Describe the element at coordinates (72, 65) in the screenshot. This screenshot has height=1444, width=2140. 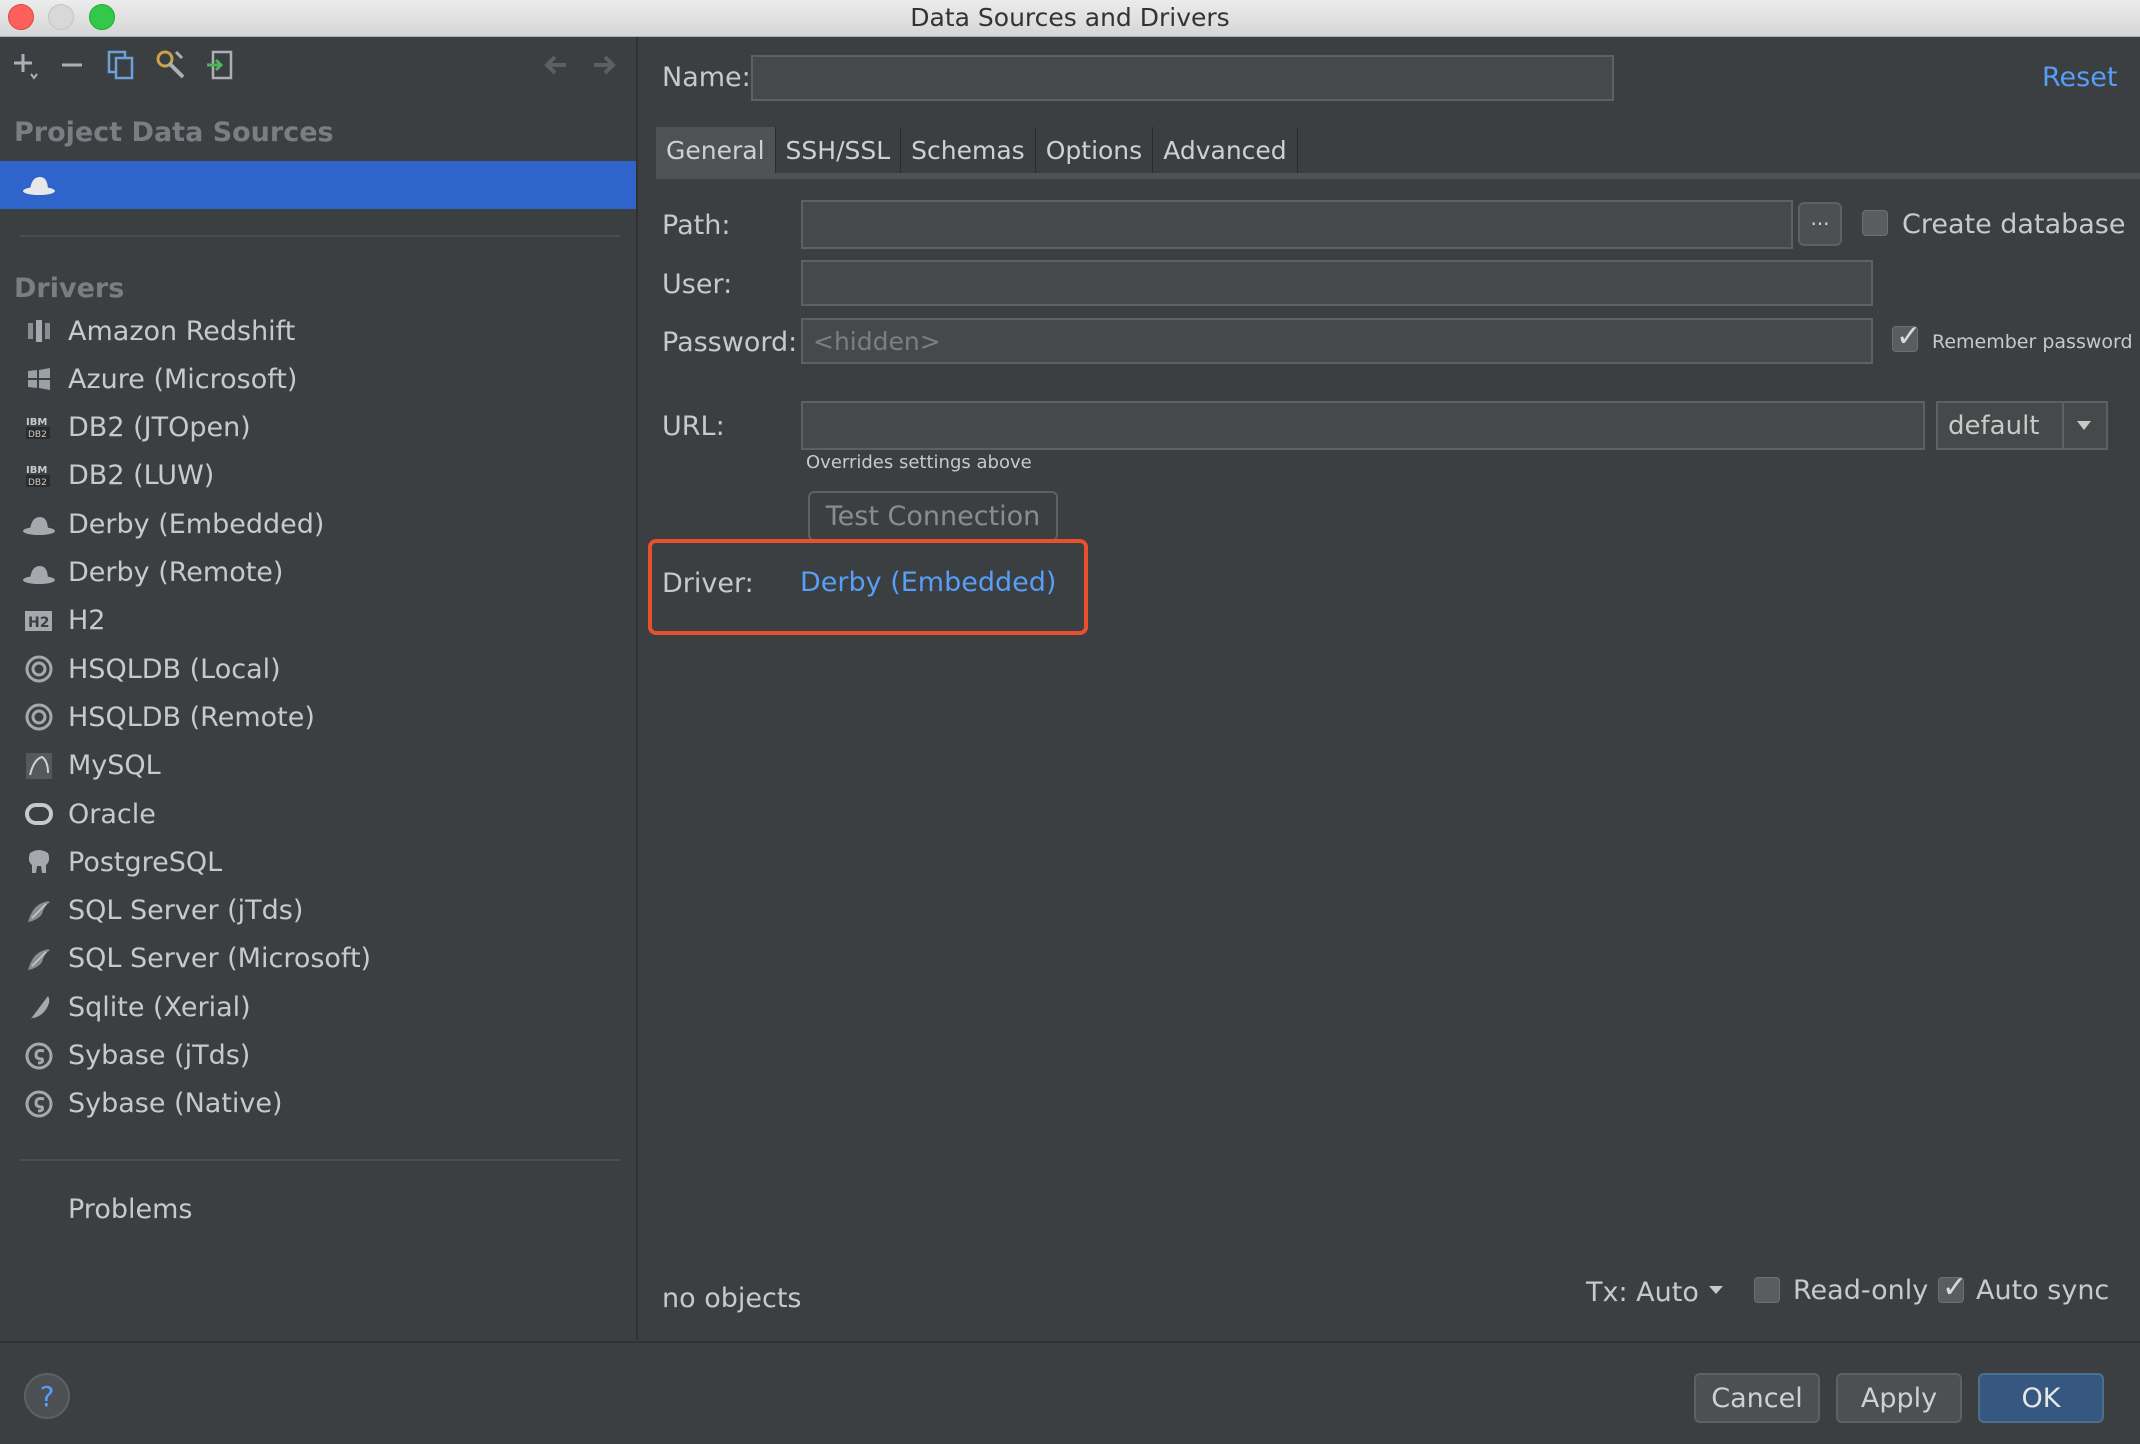
I see `remove-icon` at that location.